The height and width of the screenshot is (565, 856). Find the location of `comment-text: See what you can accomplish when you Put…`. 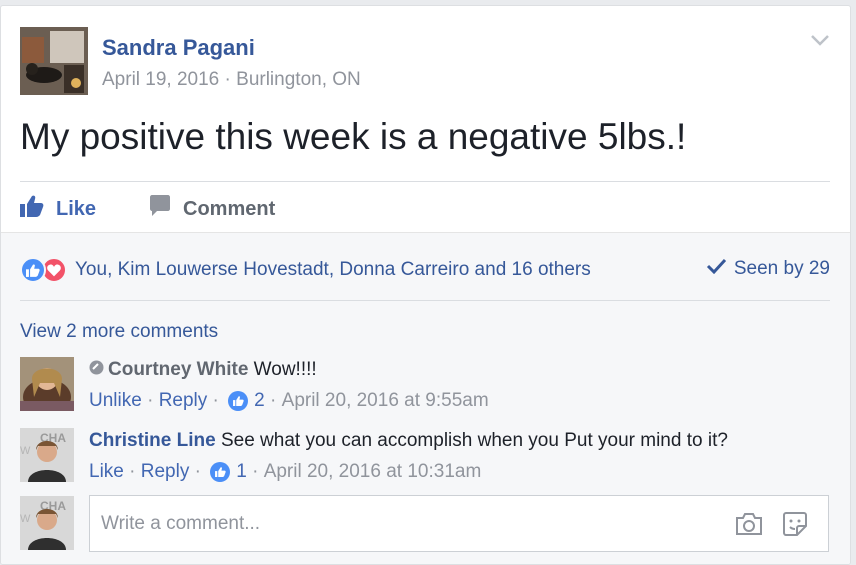

comment-text: See what you can accomplish when you Put… is located at coordinates (474, 440).